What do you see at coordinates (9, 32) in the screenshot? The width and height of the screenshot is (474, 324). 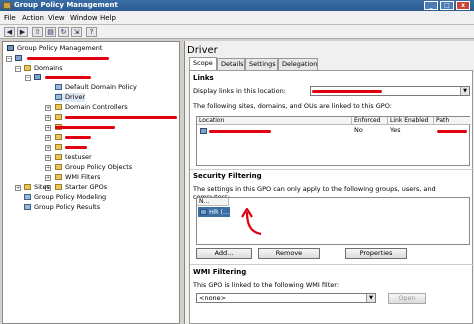 I see `back-icon: ◀` at bounding box center [9, 32].